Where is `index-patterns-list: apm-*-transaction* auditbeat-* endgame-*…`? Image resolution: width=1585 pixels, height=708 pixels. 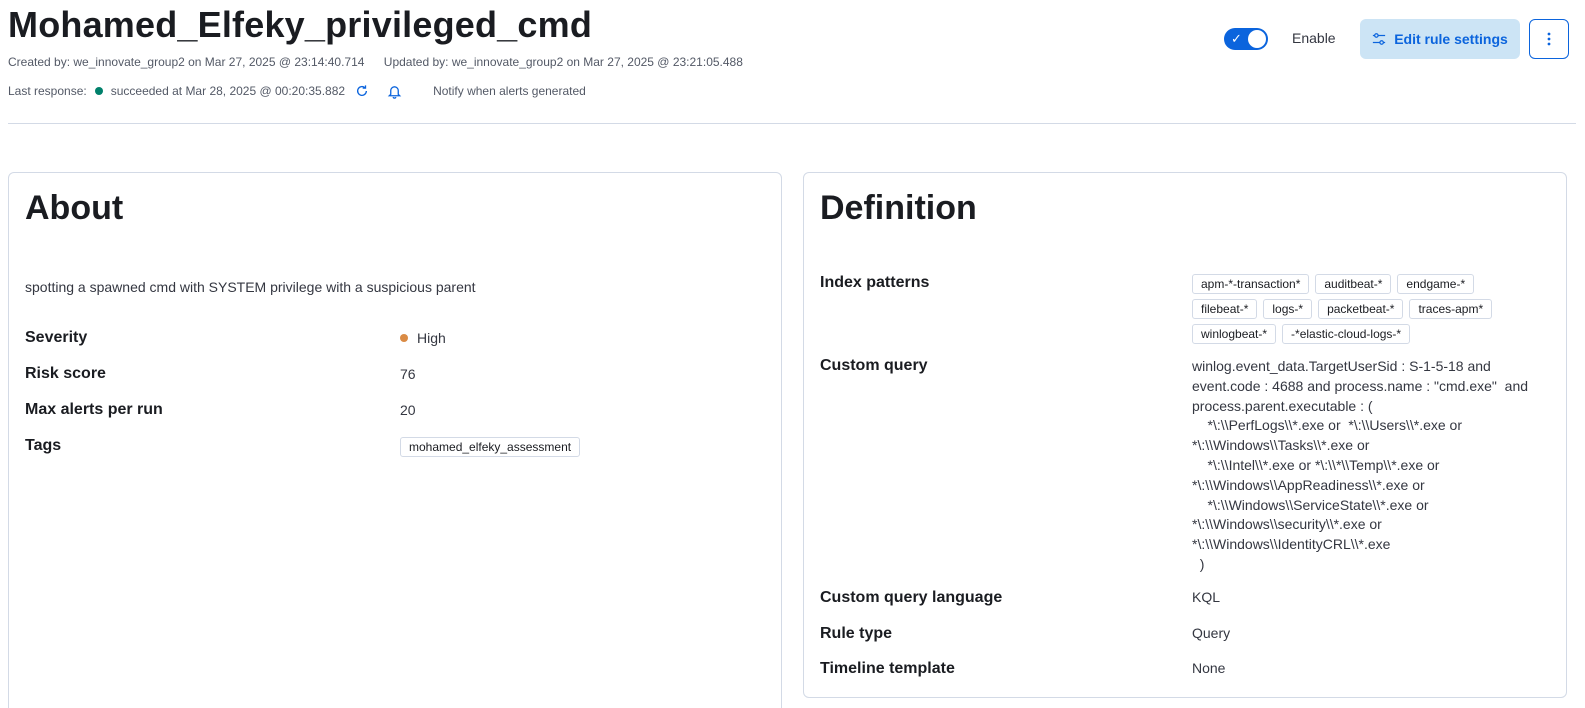 index-patterns-list: apm-*-transaction* auditbeat-* endgame-*… is located at coordinates (1362, 311).